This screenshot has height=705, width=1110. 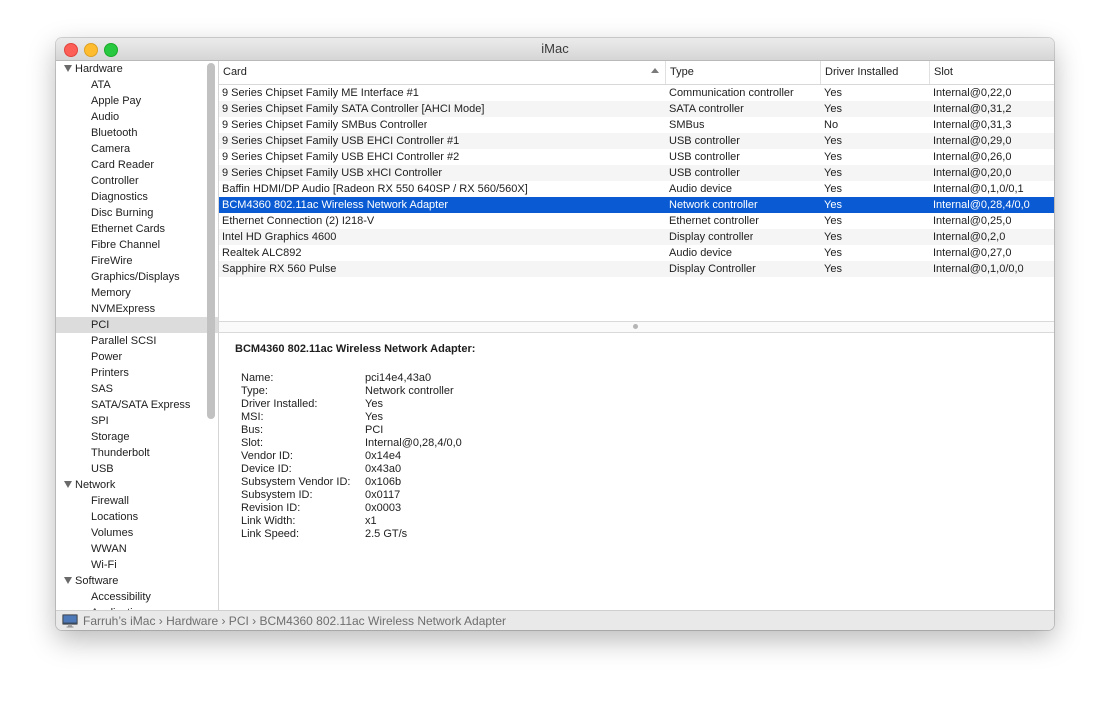 I want to click on sidebar-item-thunderbolt: Thunderbolt, so click(x=137, y=453).